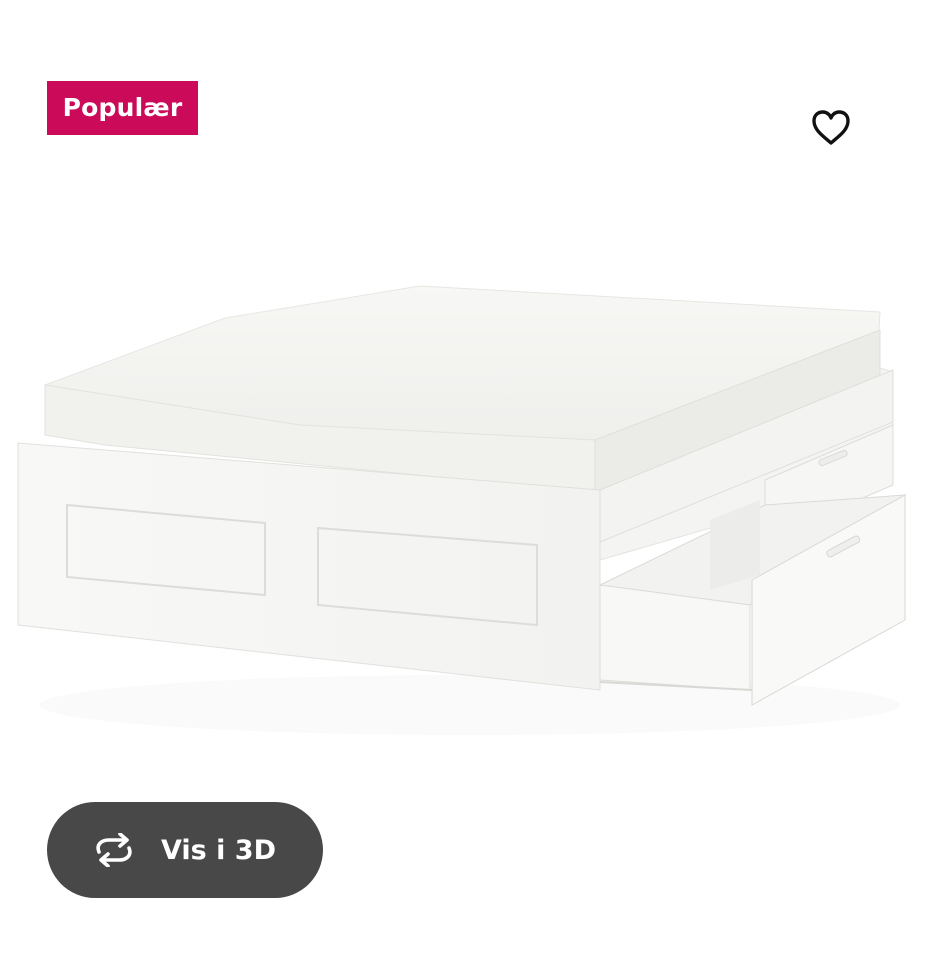  Describe the element at coordinates (114, 850) in the screenshot. I see `rotate-arrows-icon` at that location.